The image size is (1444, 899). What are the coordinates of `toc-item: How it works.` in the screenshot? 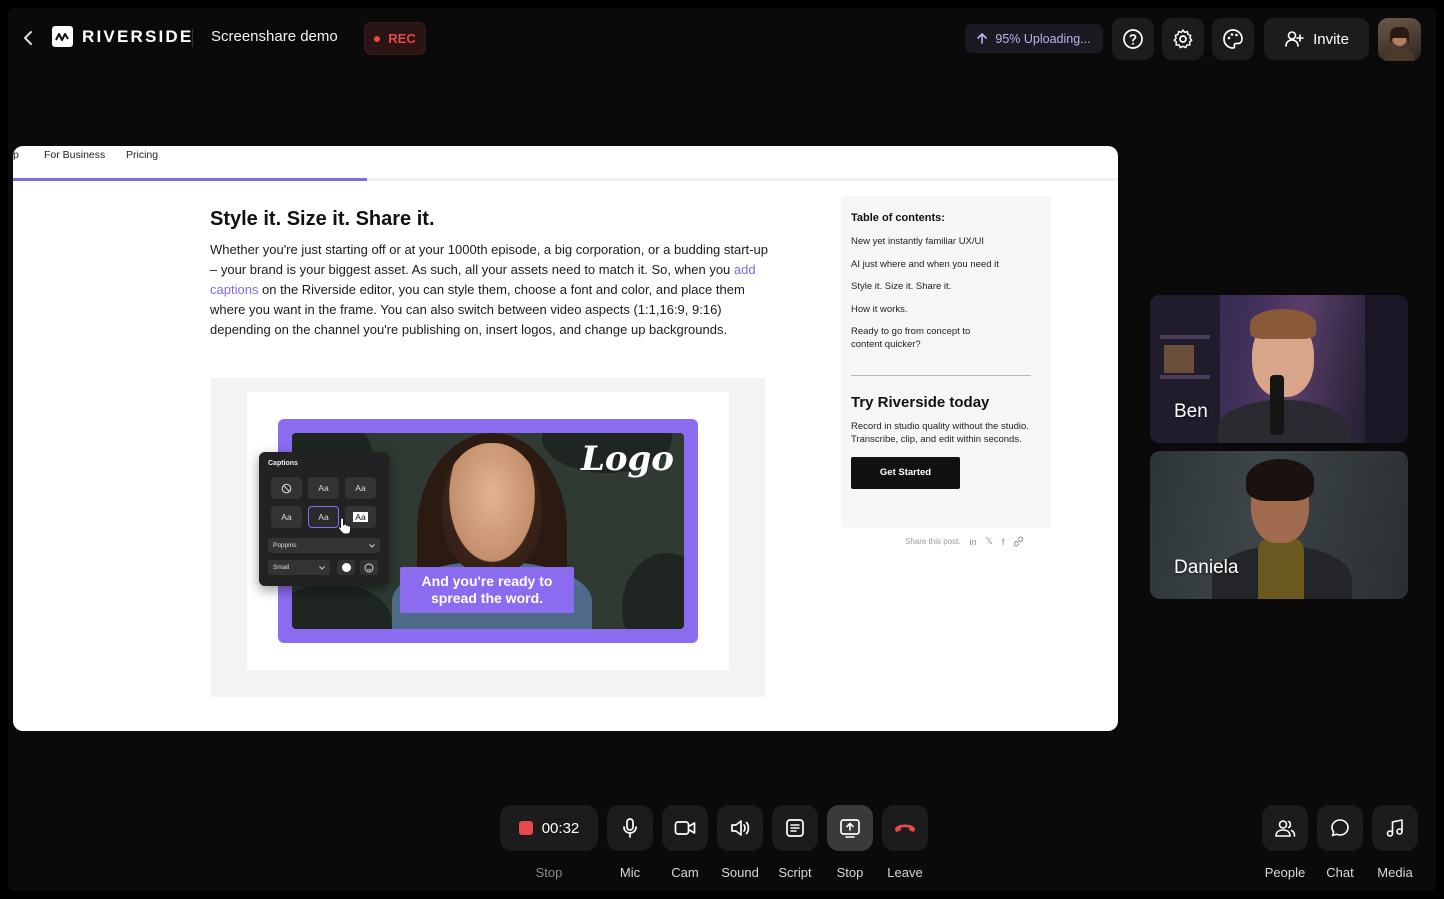 It's located at (946, 309).